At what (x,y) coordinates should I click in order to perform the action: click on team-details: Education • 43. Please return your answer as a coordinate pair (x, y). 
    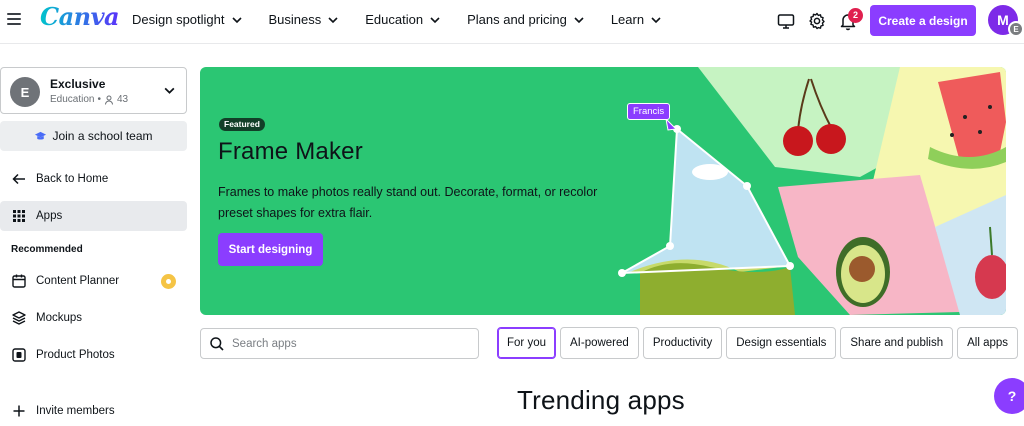
    Looking at the image, I should click on (89, 99).